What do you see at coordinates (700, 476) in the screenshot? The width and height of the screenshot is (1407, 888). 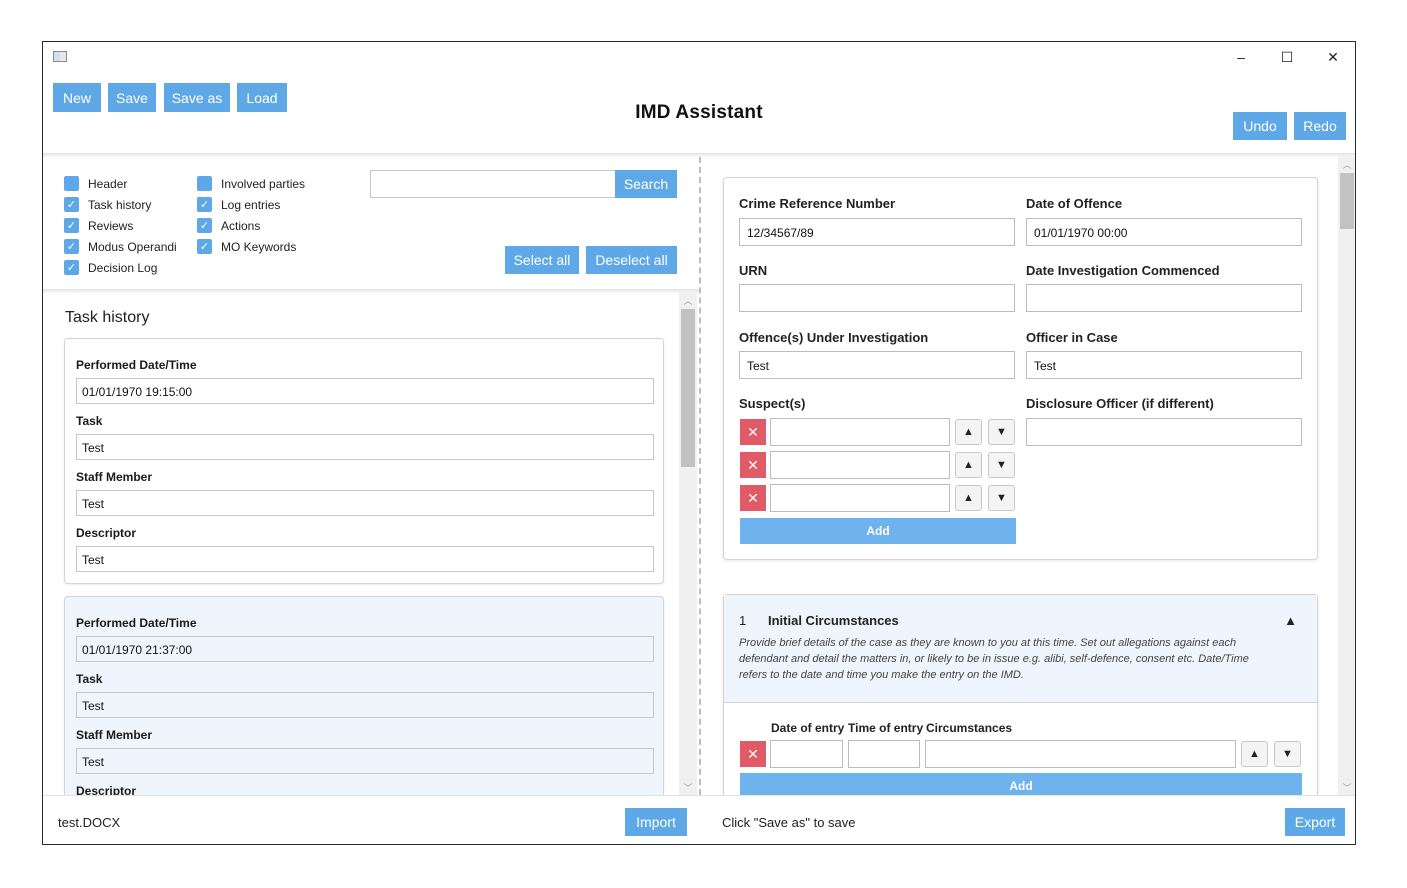 I see `pane-splitter` at bounding box center [700, 476].